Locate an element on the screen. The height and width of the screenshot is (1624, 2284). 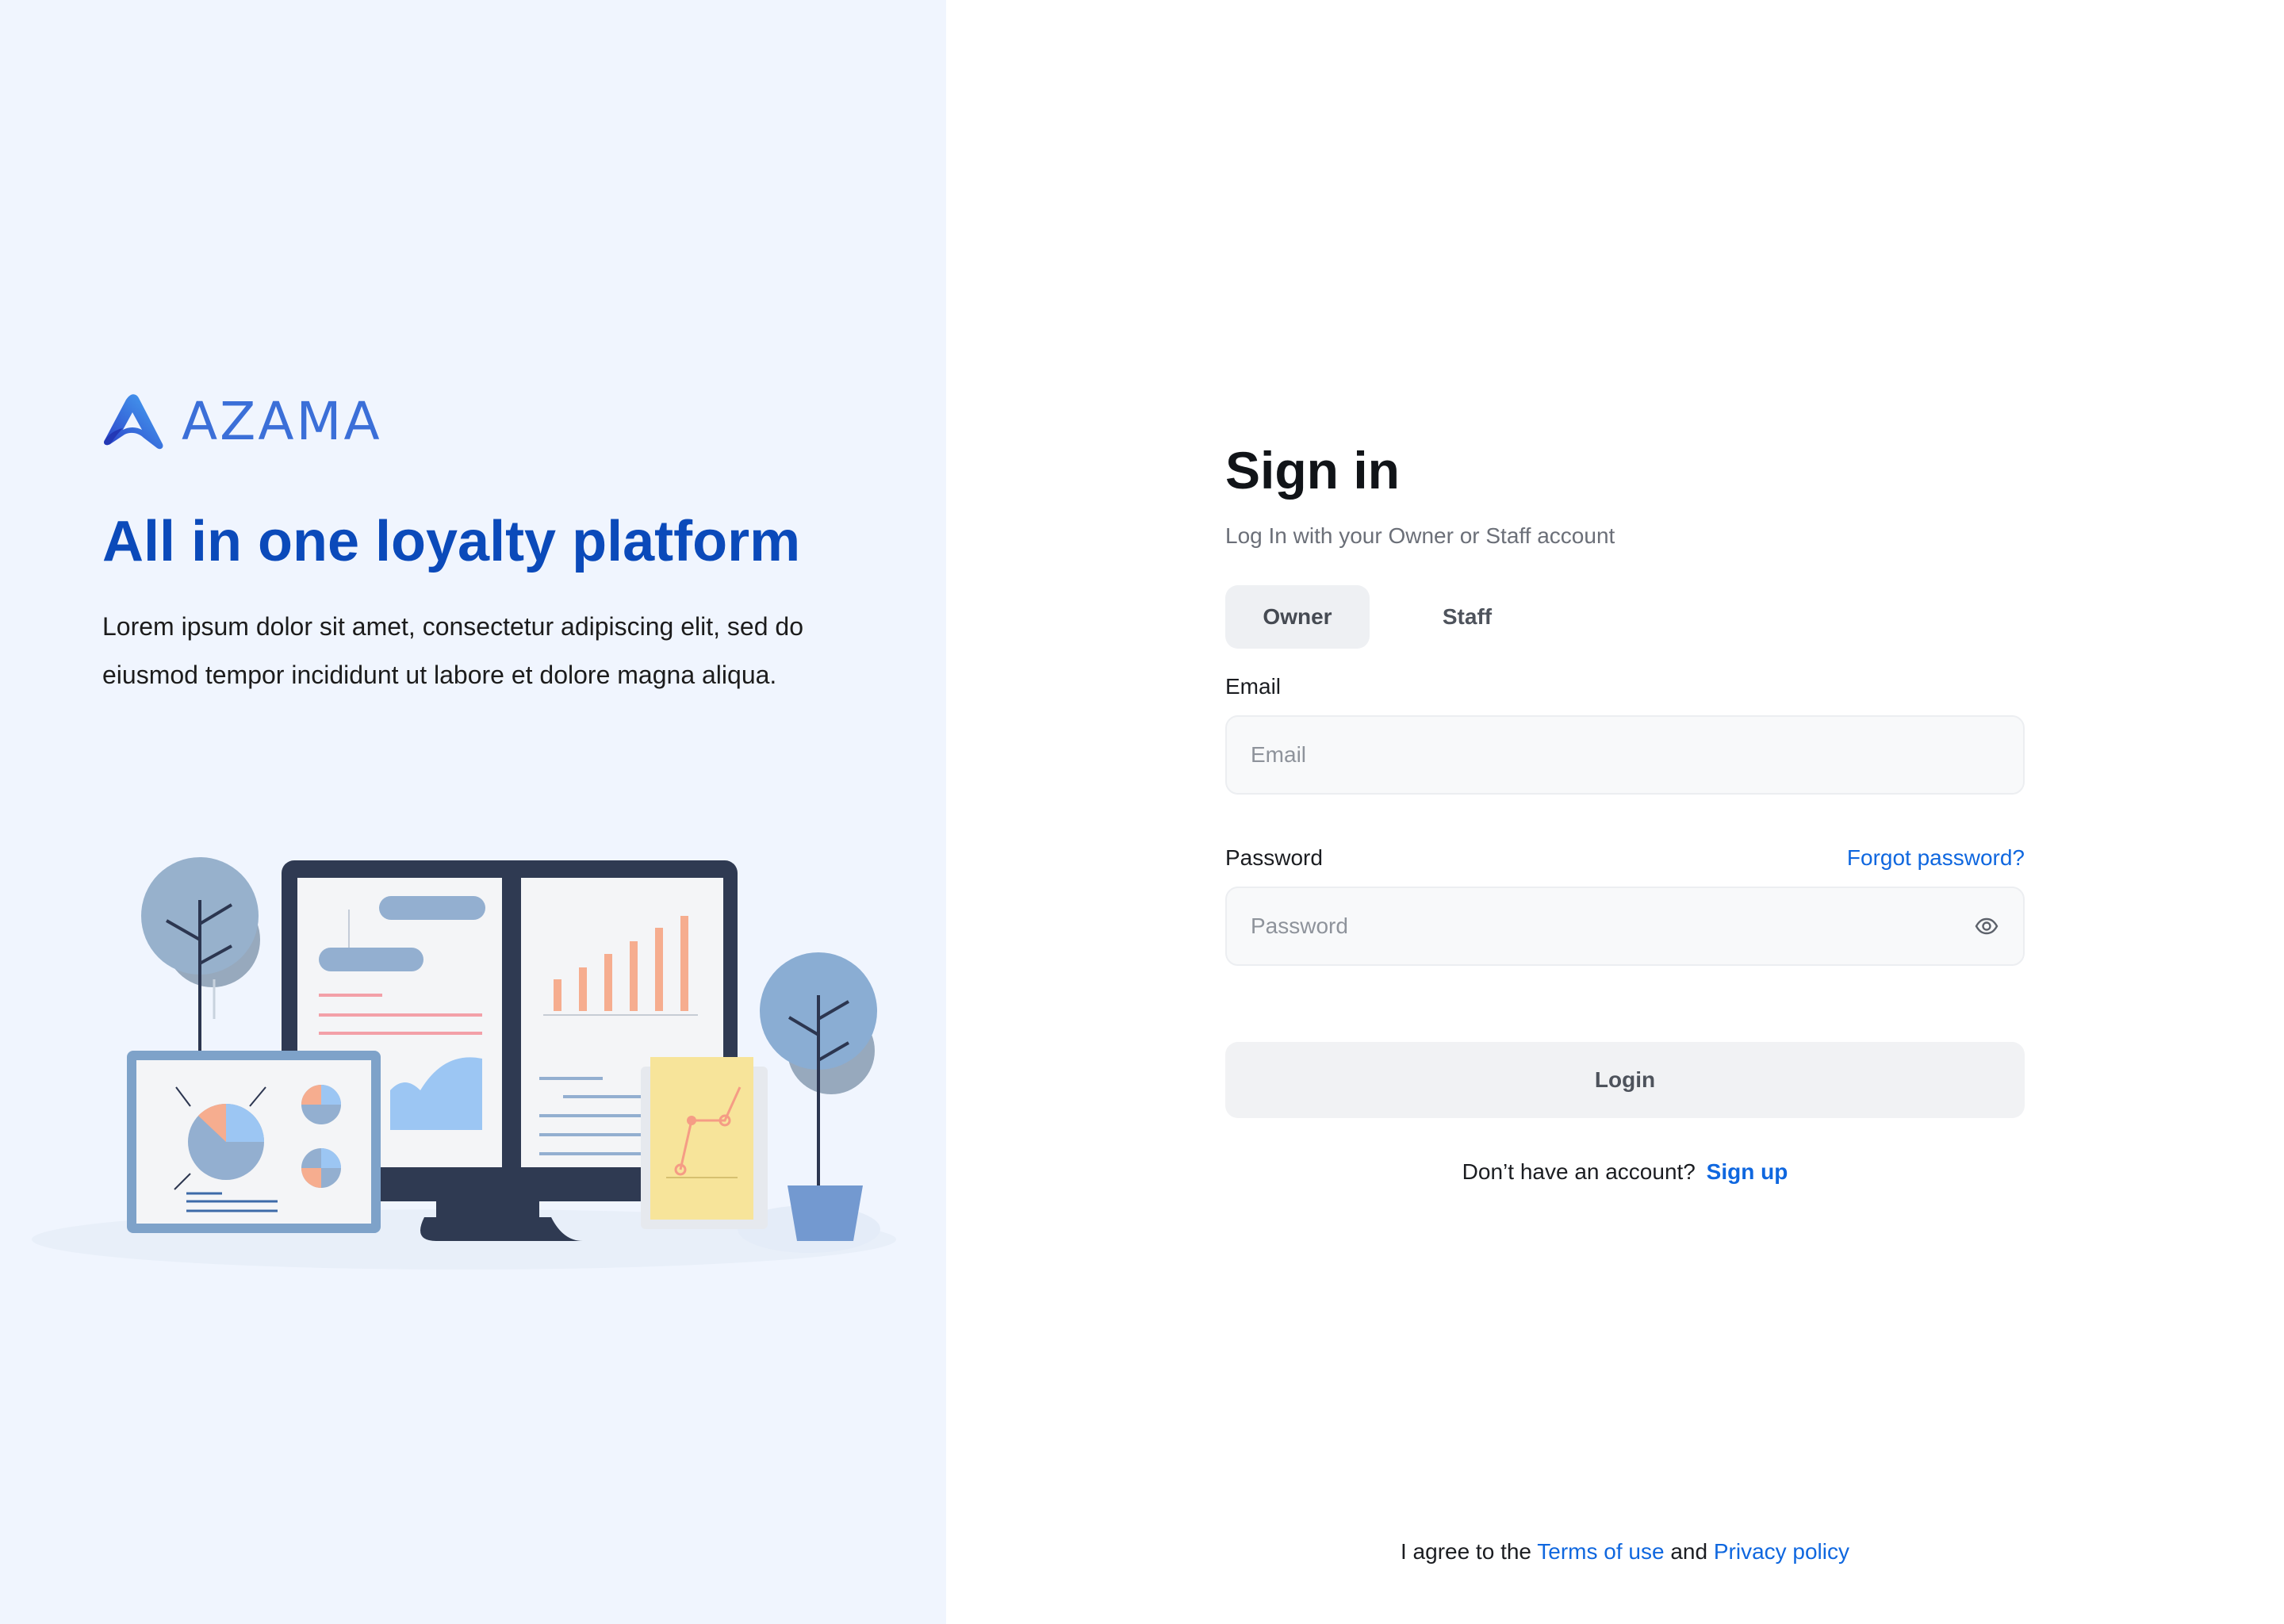
signup-row: Don’t have an account? Sign up is located at coordinates (1625, 1172).